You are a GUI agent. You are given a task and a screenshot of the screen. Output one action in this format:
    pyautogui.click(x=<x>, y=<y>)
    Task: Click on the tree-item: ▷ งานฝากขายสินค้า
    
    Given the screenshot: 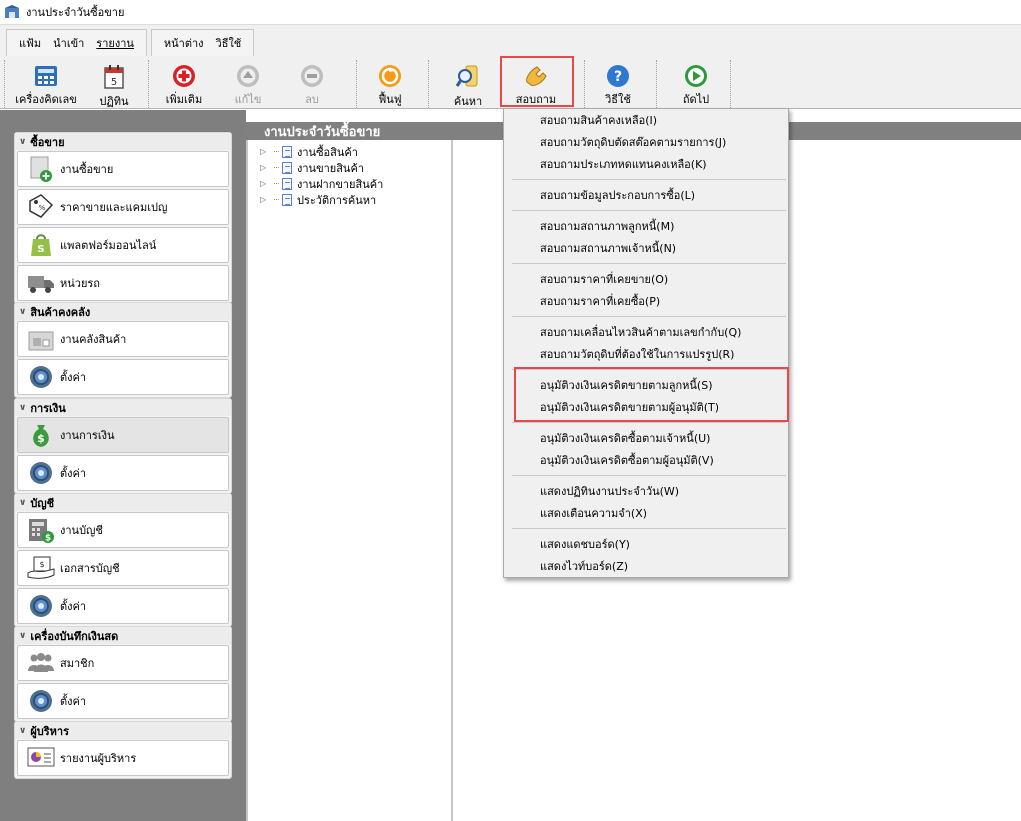 What is the action you would take?
    pyautogui.click(x=321, y=183)
    